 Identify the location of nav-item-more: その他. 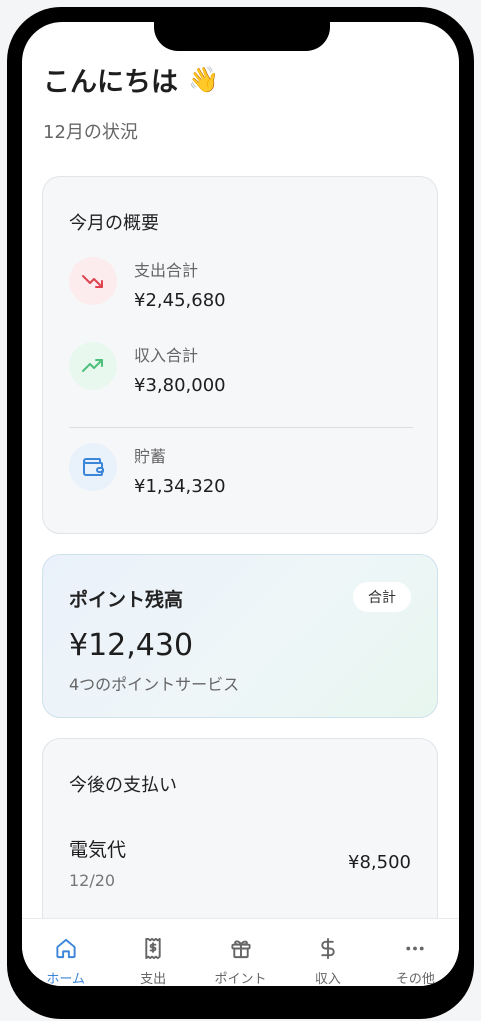
(415, 952).